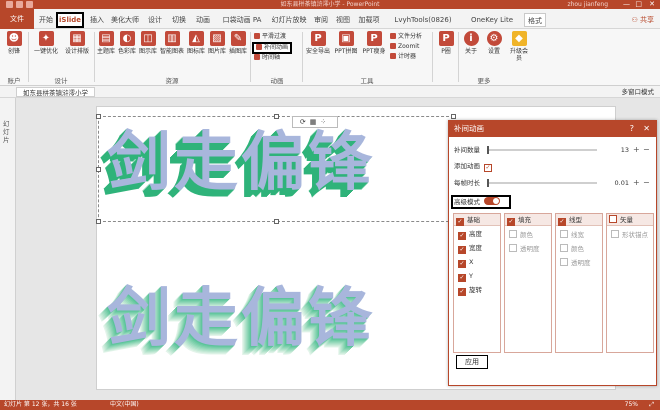 The height and width of the screenshot is (410, 660). I want to click on rotation-checkbox: ✓, so click(462, 292).